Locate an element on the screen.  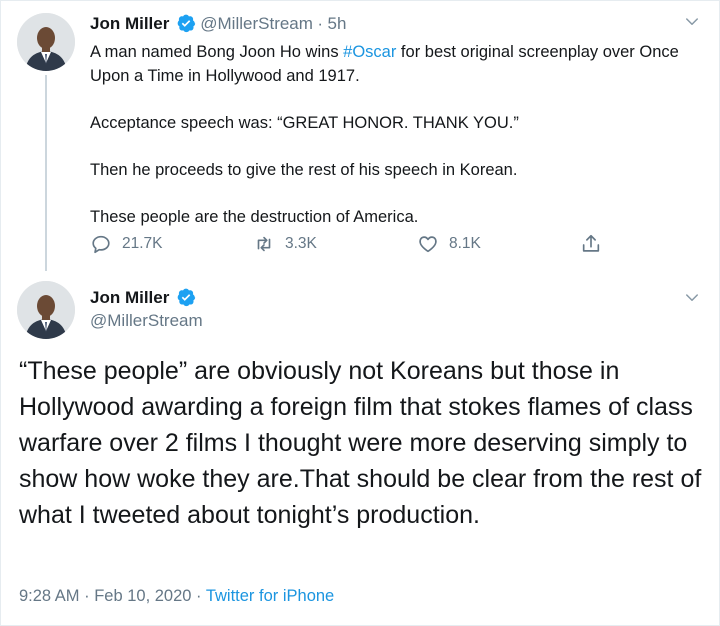
reply-button: 21.7K is located at coordinates (126, 244).